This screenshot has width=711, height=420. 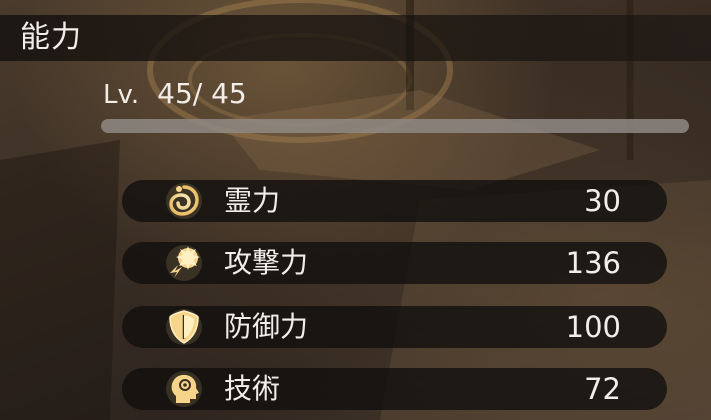 What do you see at coordinates (266, 326) in the screenshot?
I see `stat-label: 防御力` at bounding box center [266, 326].